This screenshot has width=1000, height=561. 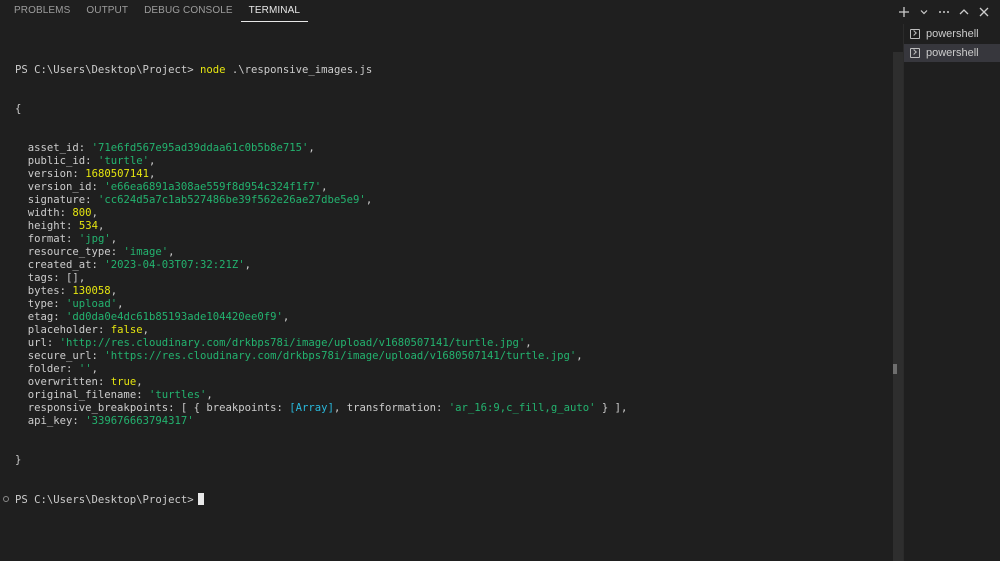 What do you see at coordinates (904, 12) in the screenshot?
I see `plus-icon` at bounding box center [904, 12].